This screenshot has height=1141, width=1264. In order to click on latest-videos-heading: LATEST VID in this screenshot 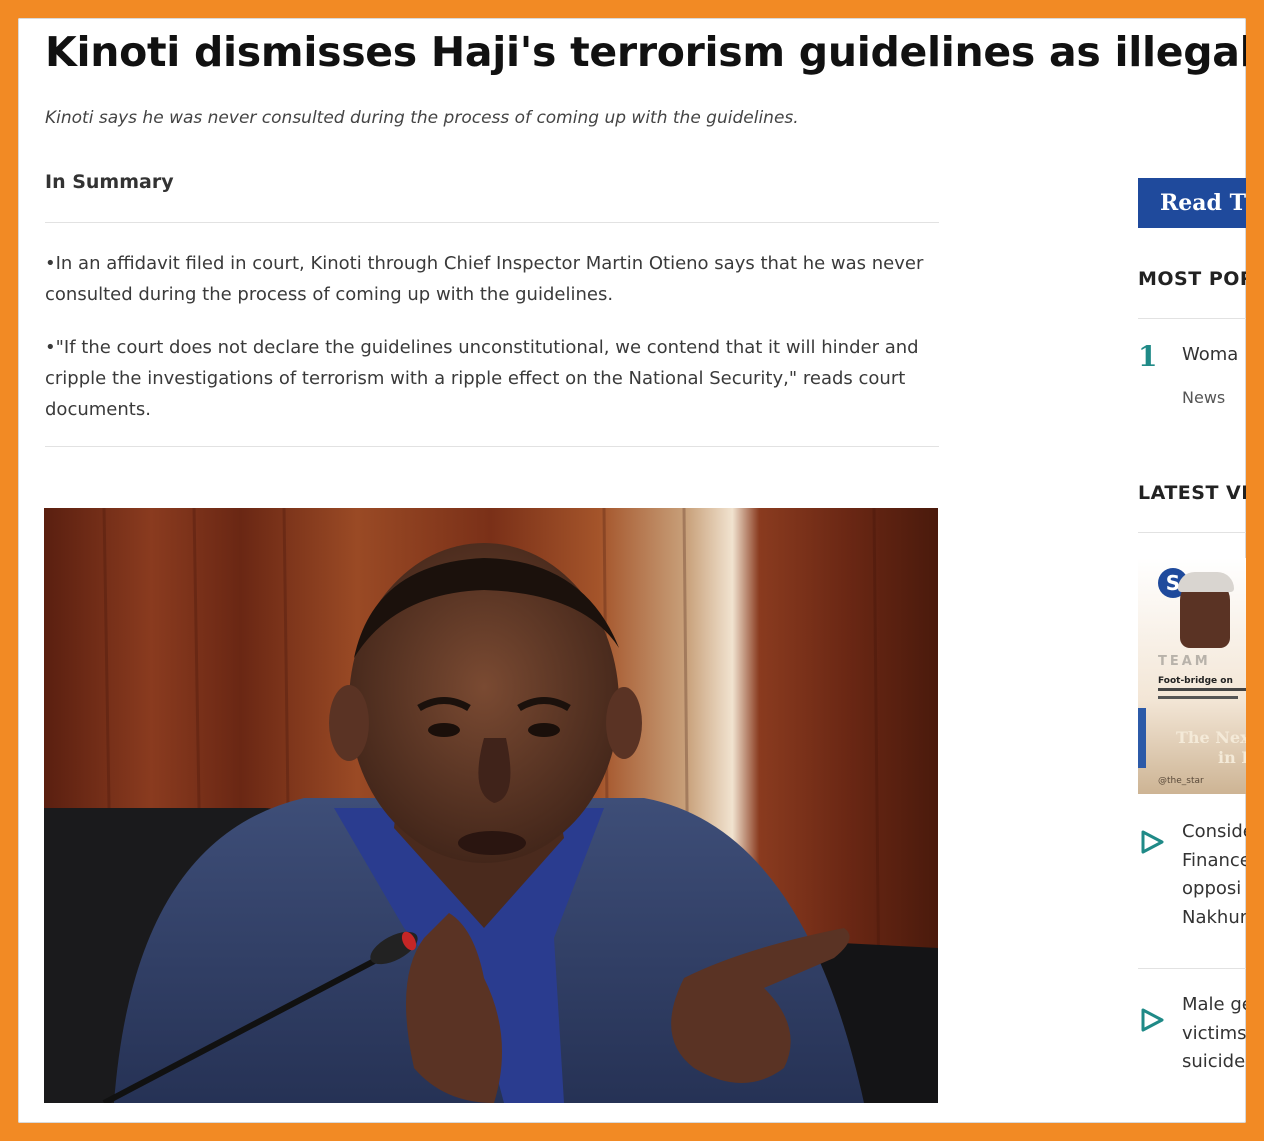, I will do `click(1192, 493)`.